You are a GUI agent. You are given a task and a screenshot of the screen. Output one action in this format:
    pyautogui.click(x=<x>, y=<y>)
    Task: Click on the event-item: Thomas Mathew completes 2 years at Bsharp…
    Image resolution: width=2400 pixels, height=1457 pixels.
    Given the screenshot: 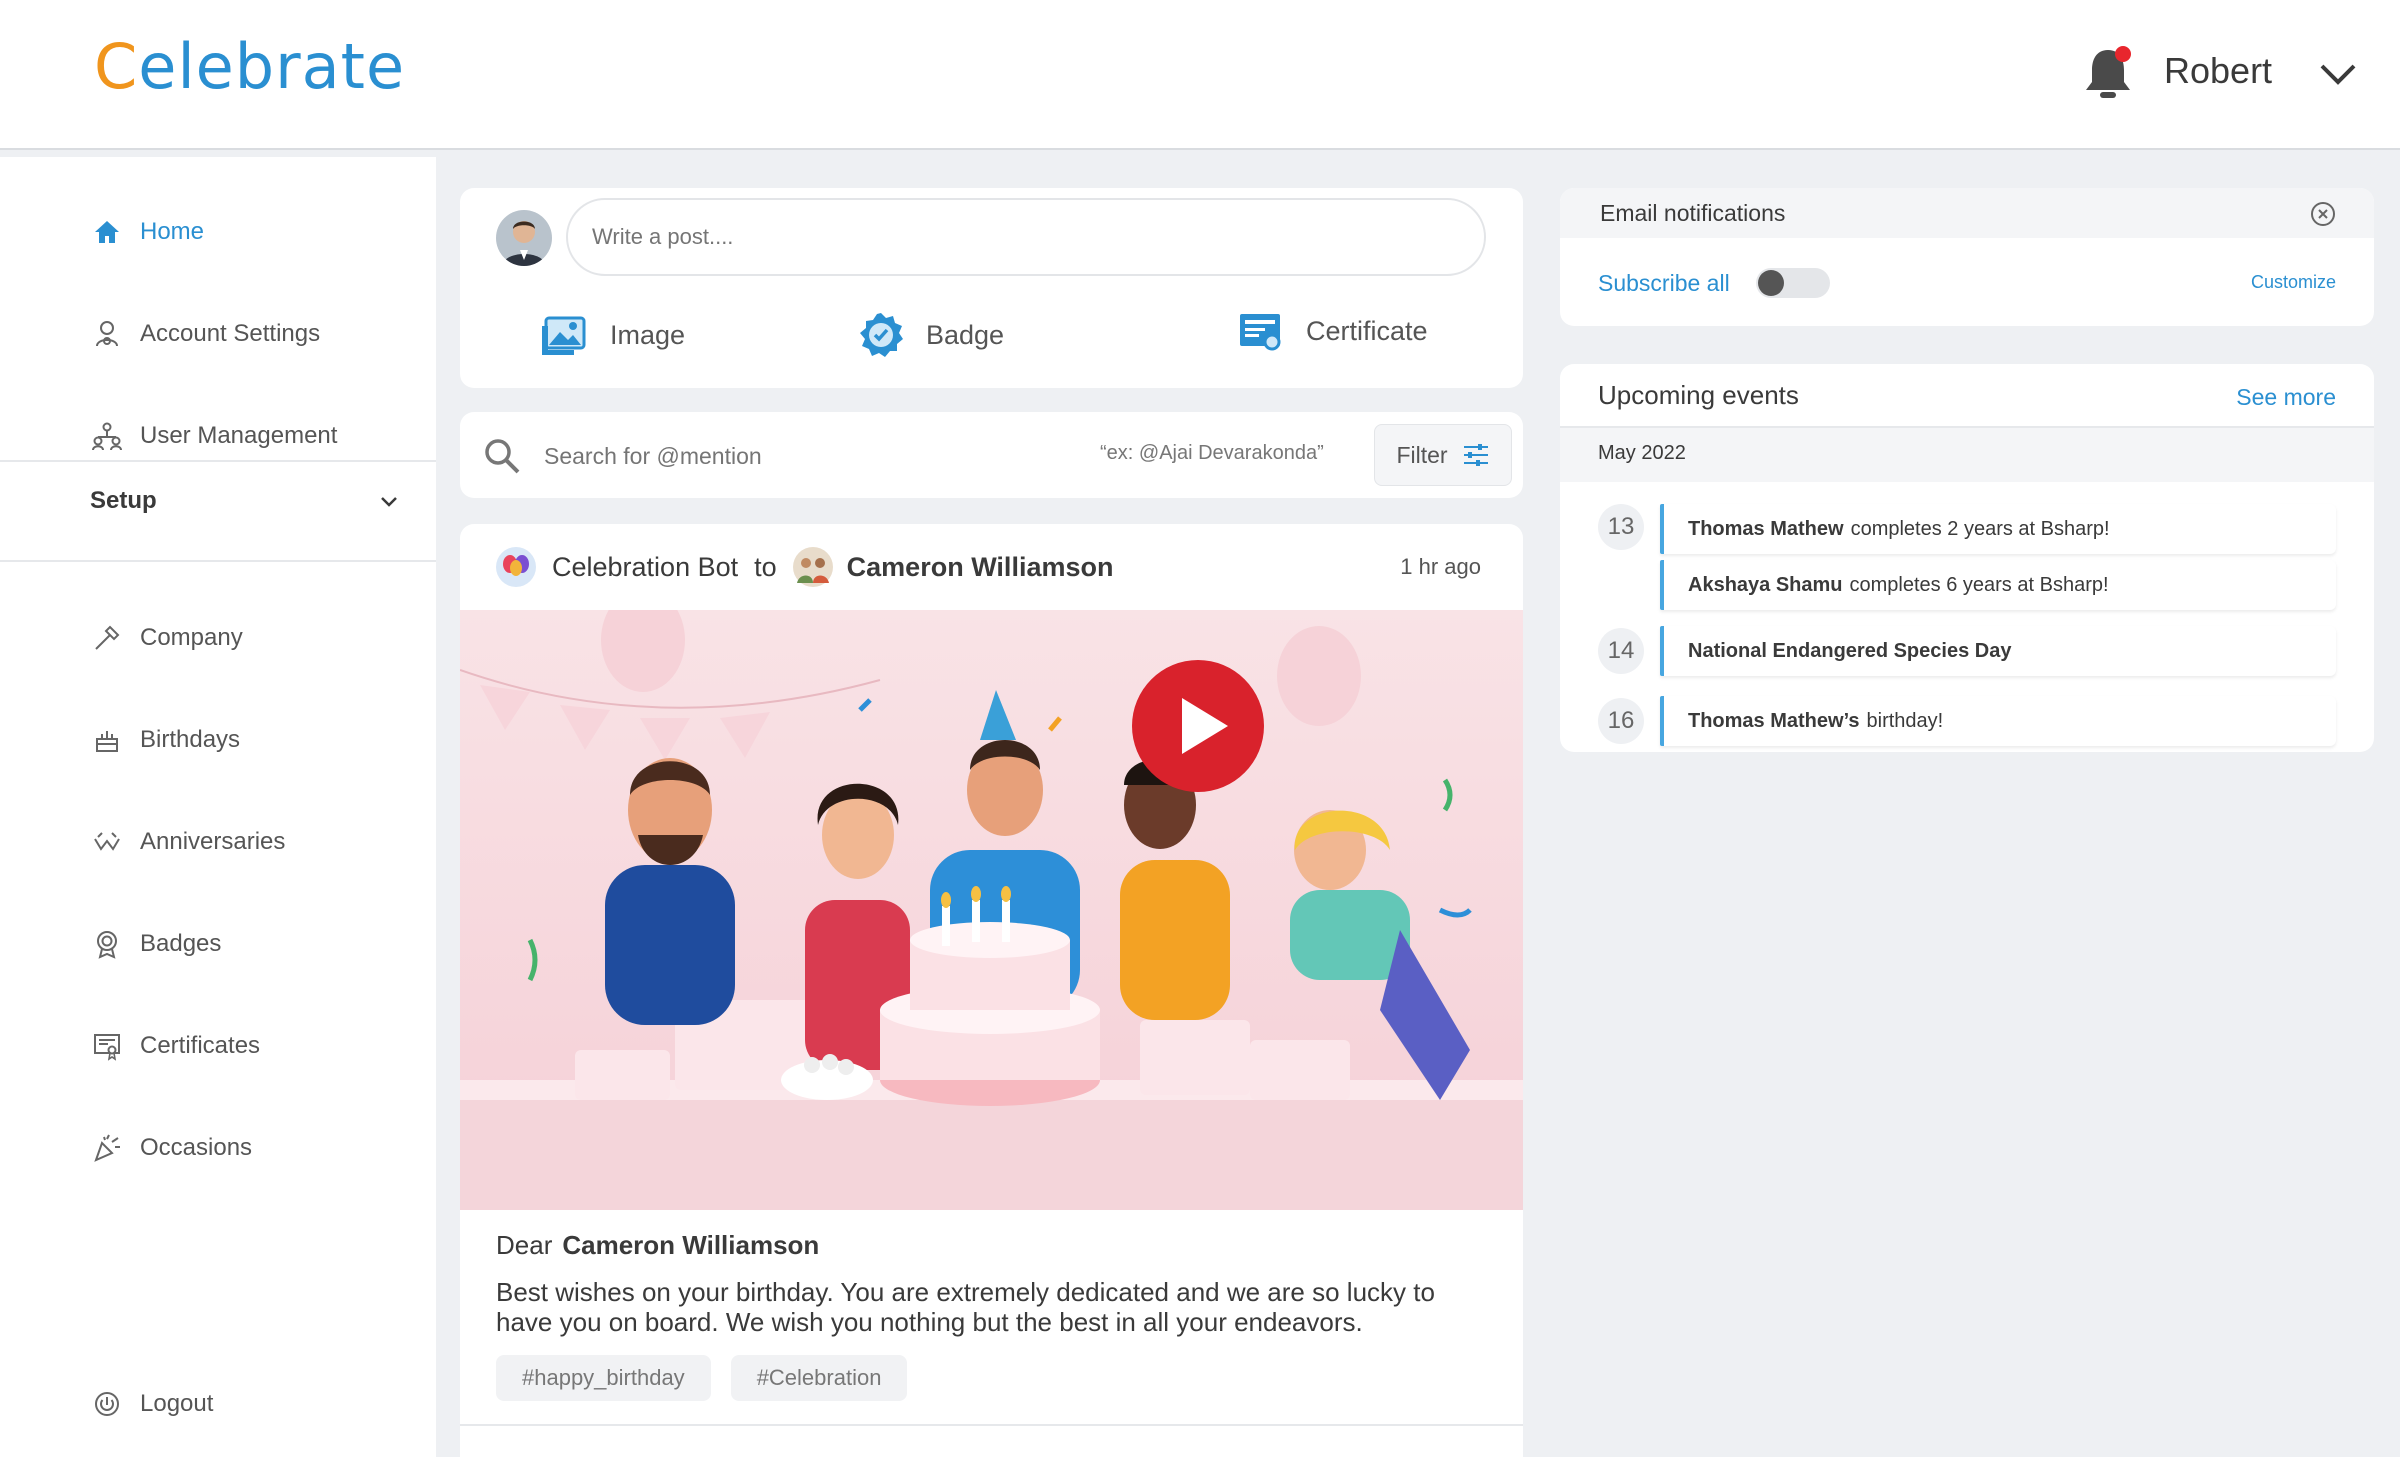 What is the action you would take?
    pyautogui.click(x=1998, y=529)
    